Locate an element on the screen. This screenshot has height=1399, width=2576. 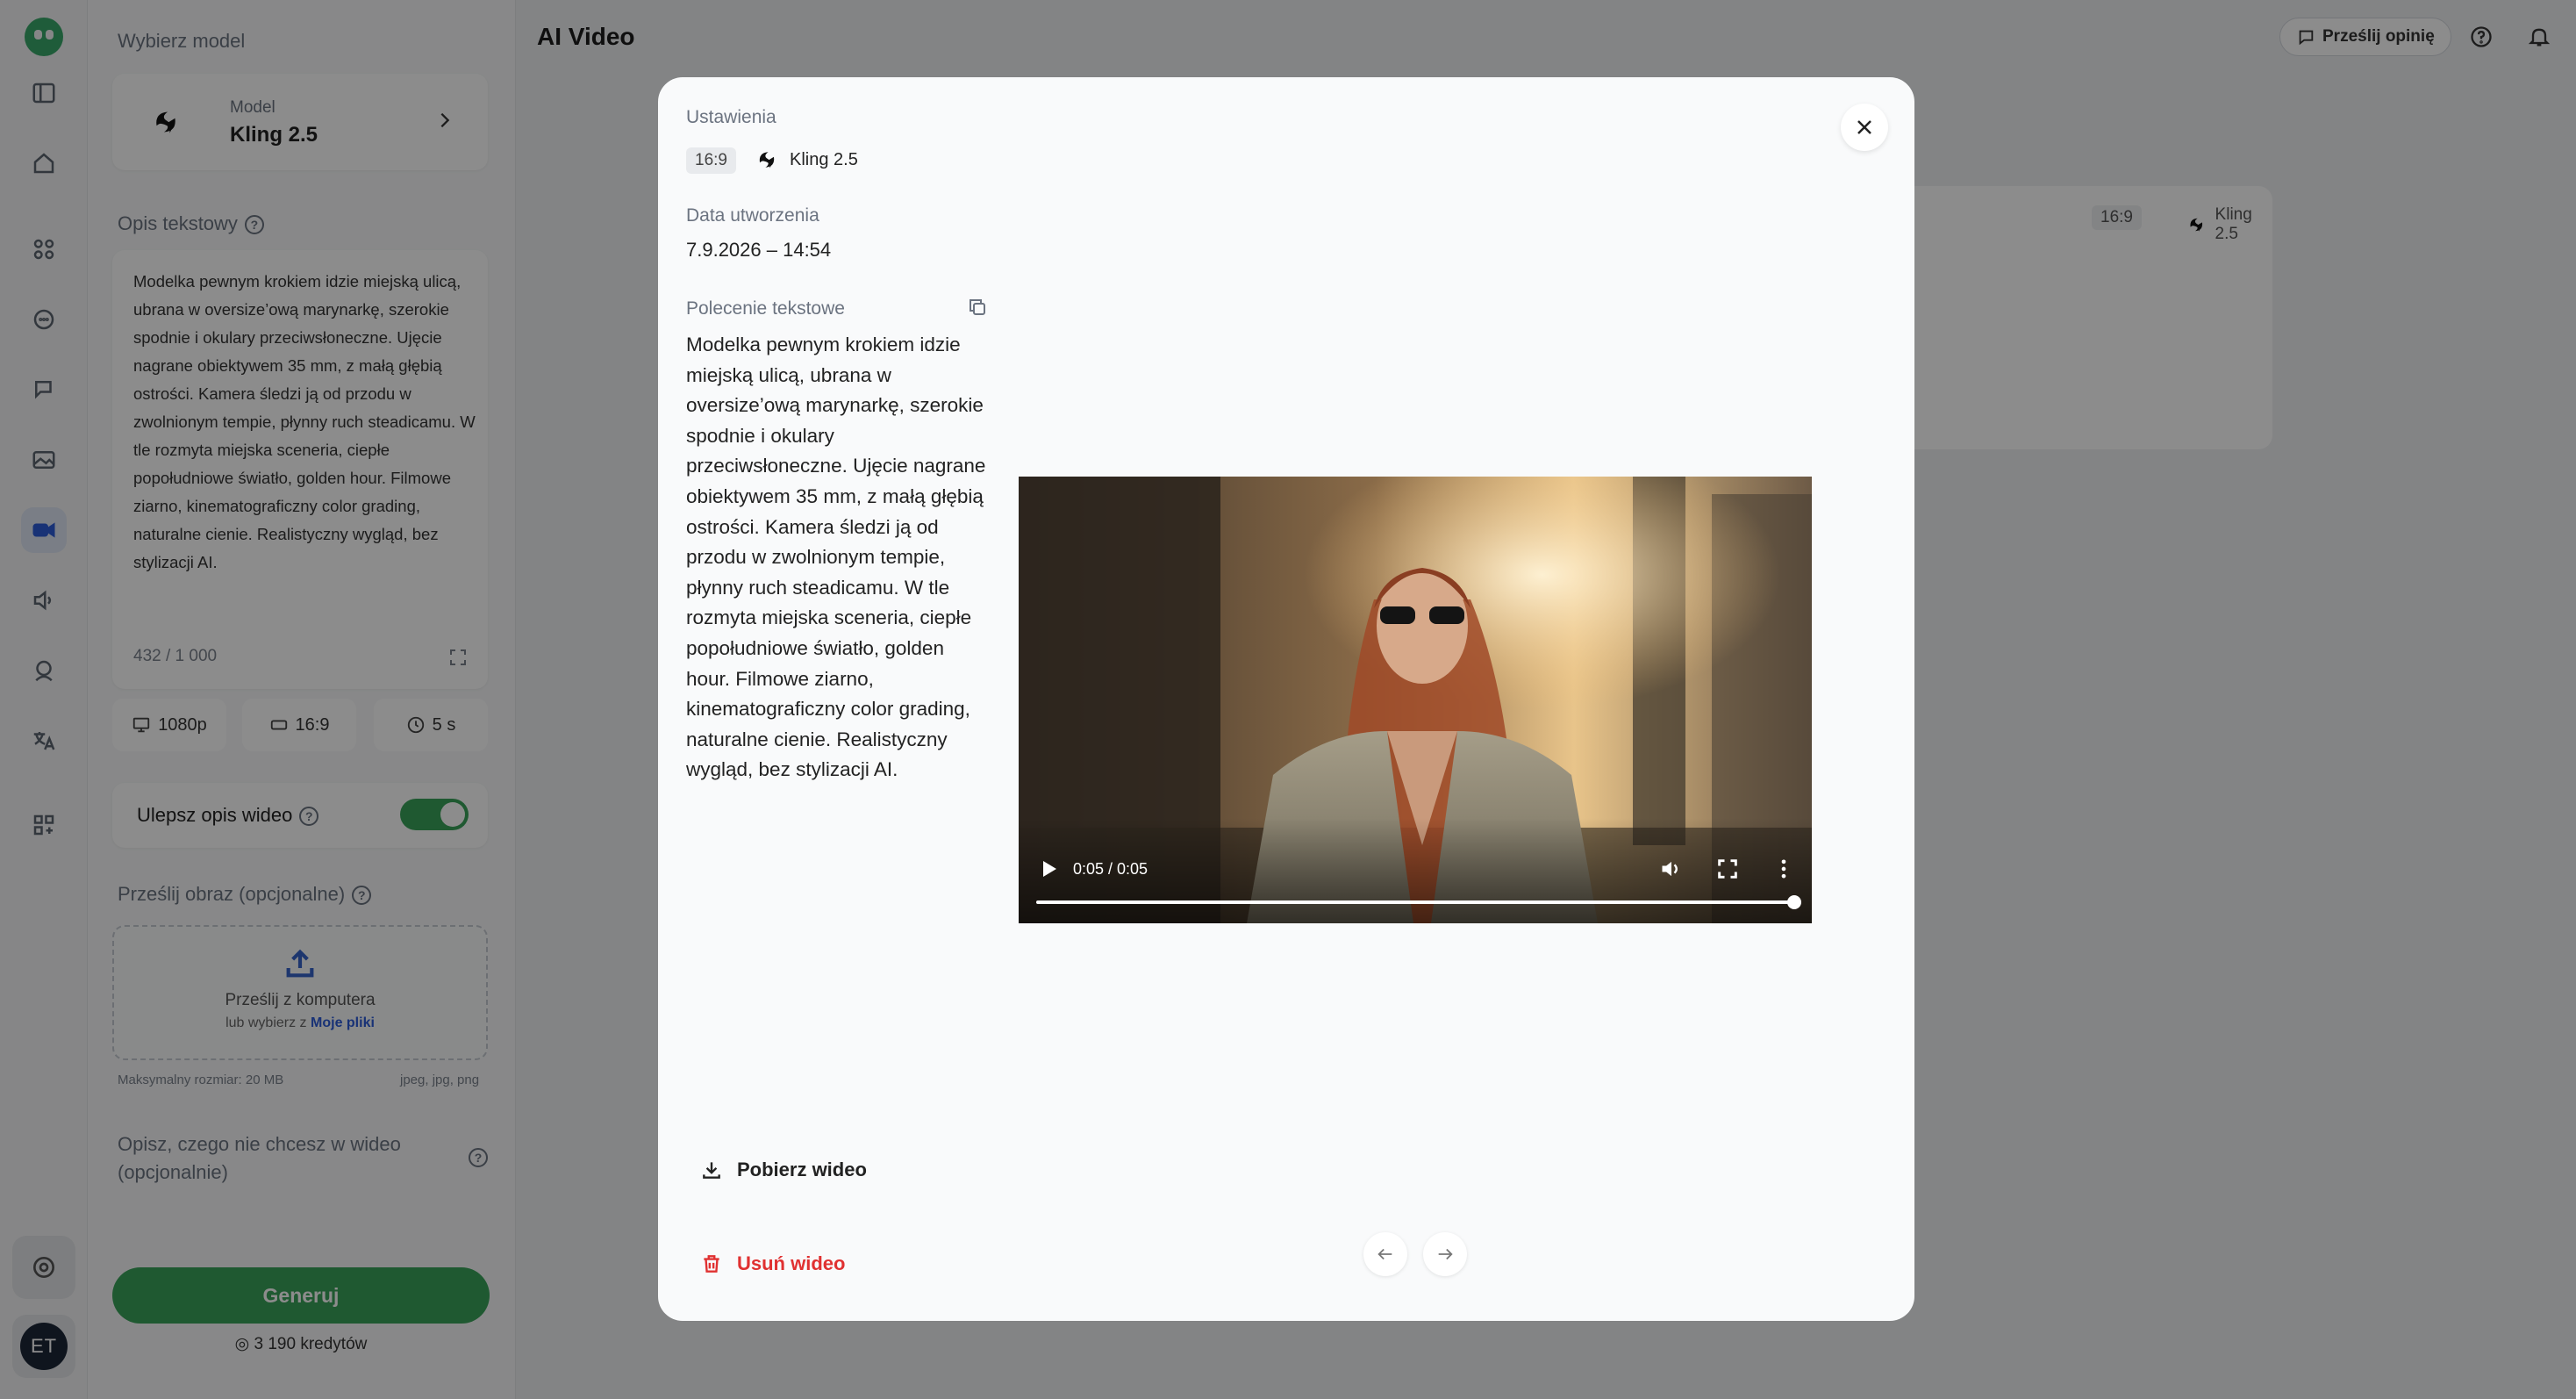
download-video-button: Pobierz wideo is located at coordinates (783, 1170).